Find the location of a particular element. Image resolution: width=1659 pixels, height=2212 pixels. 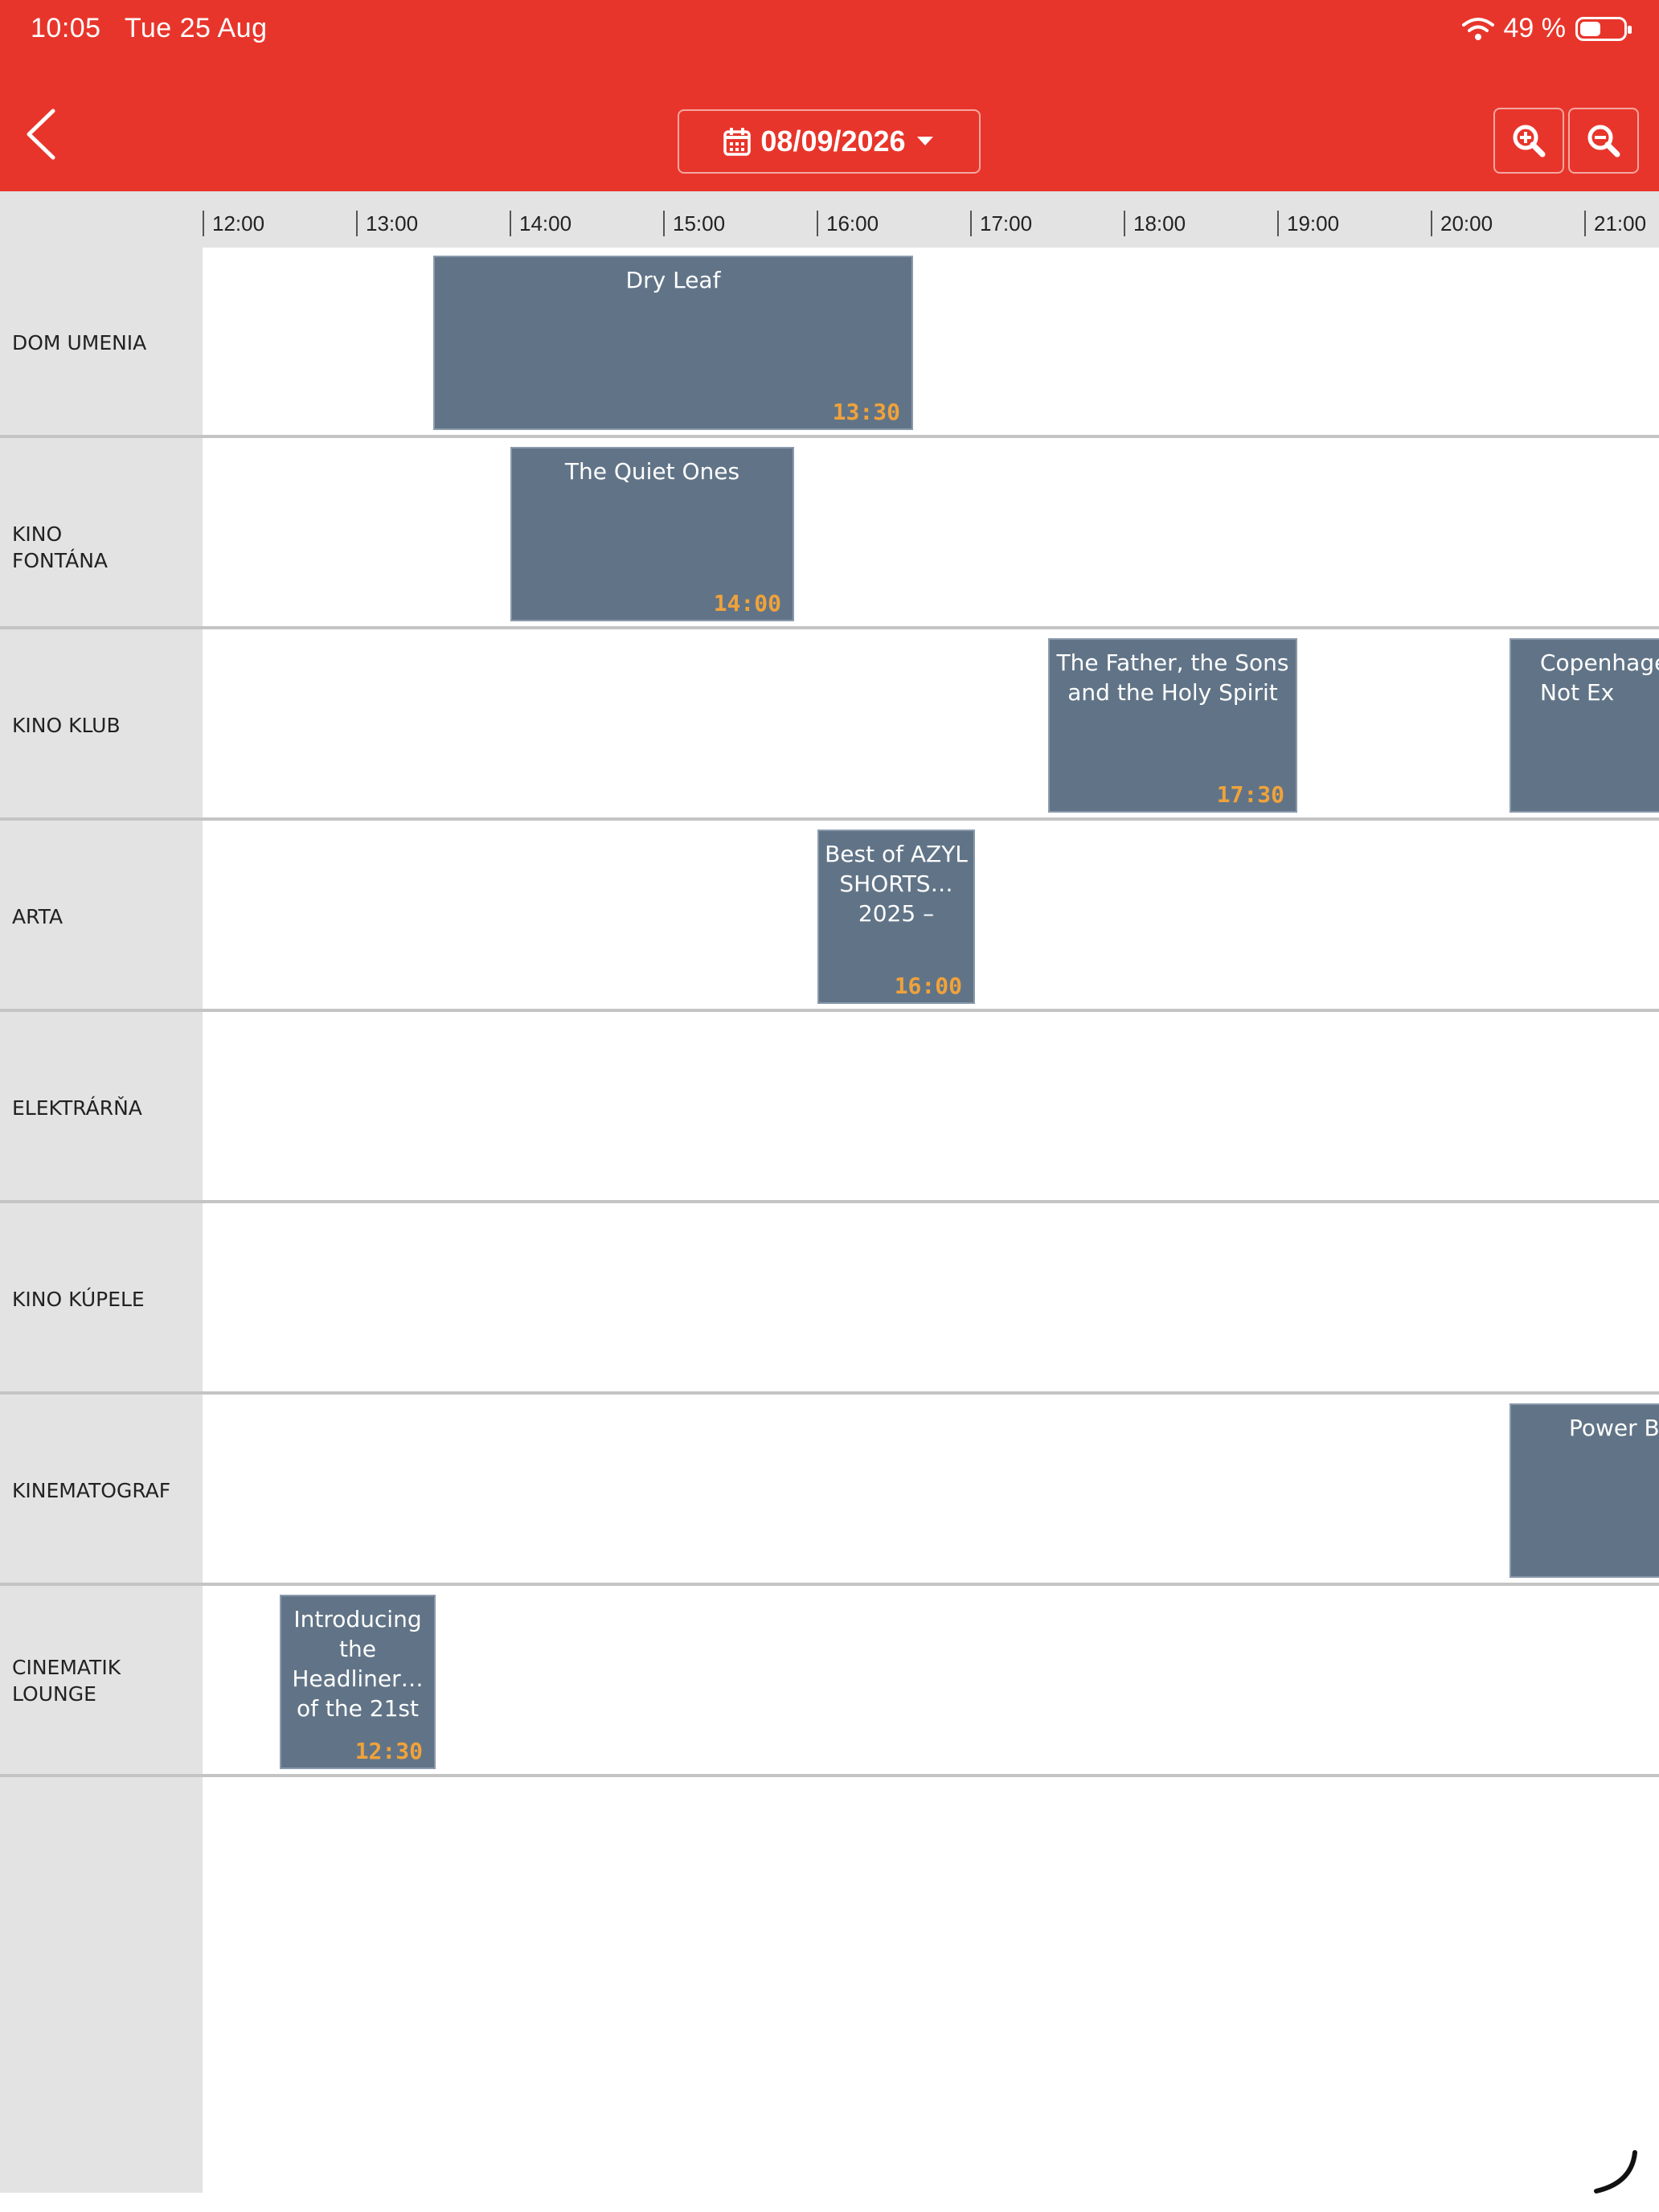

hour-tick: 20:00 is located at coordinates (1462, 223).